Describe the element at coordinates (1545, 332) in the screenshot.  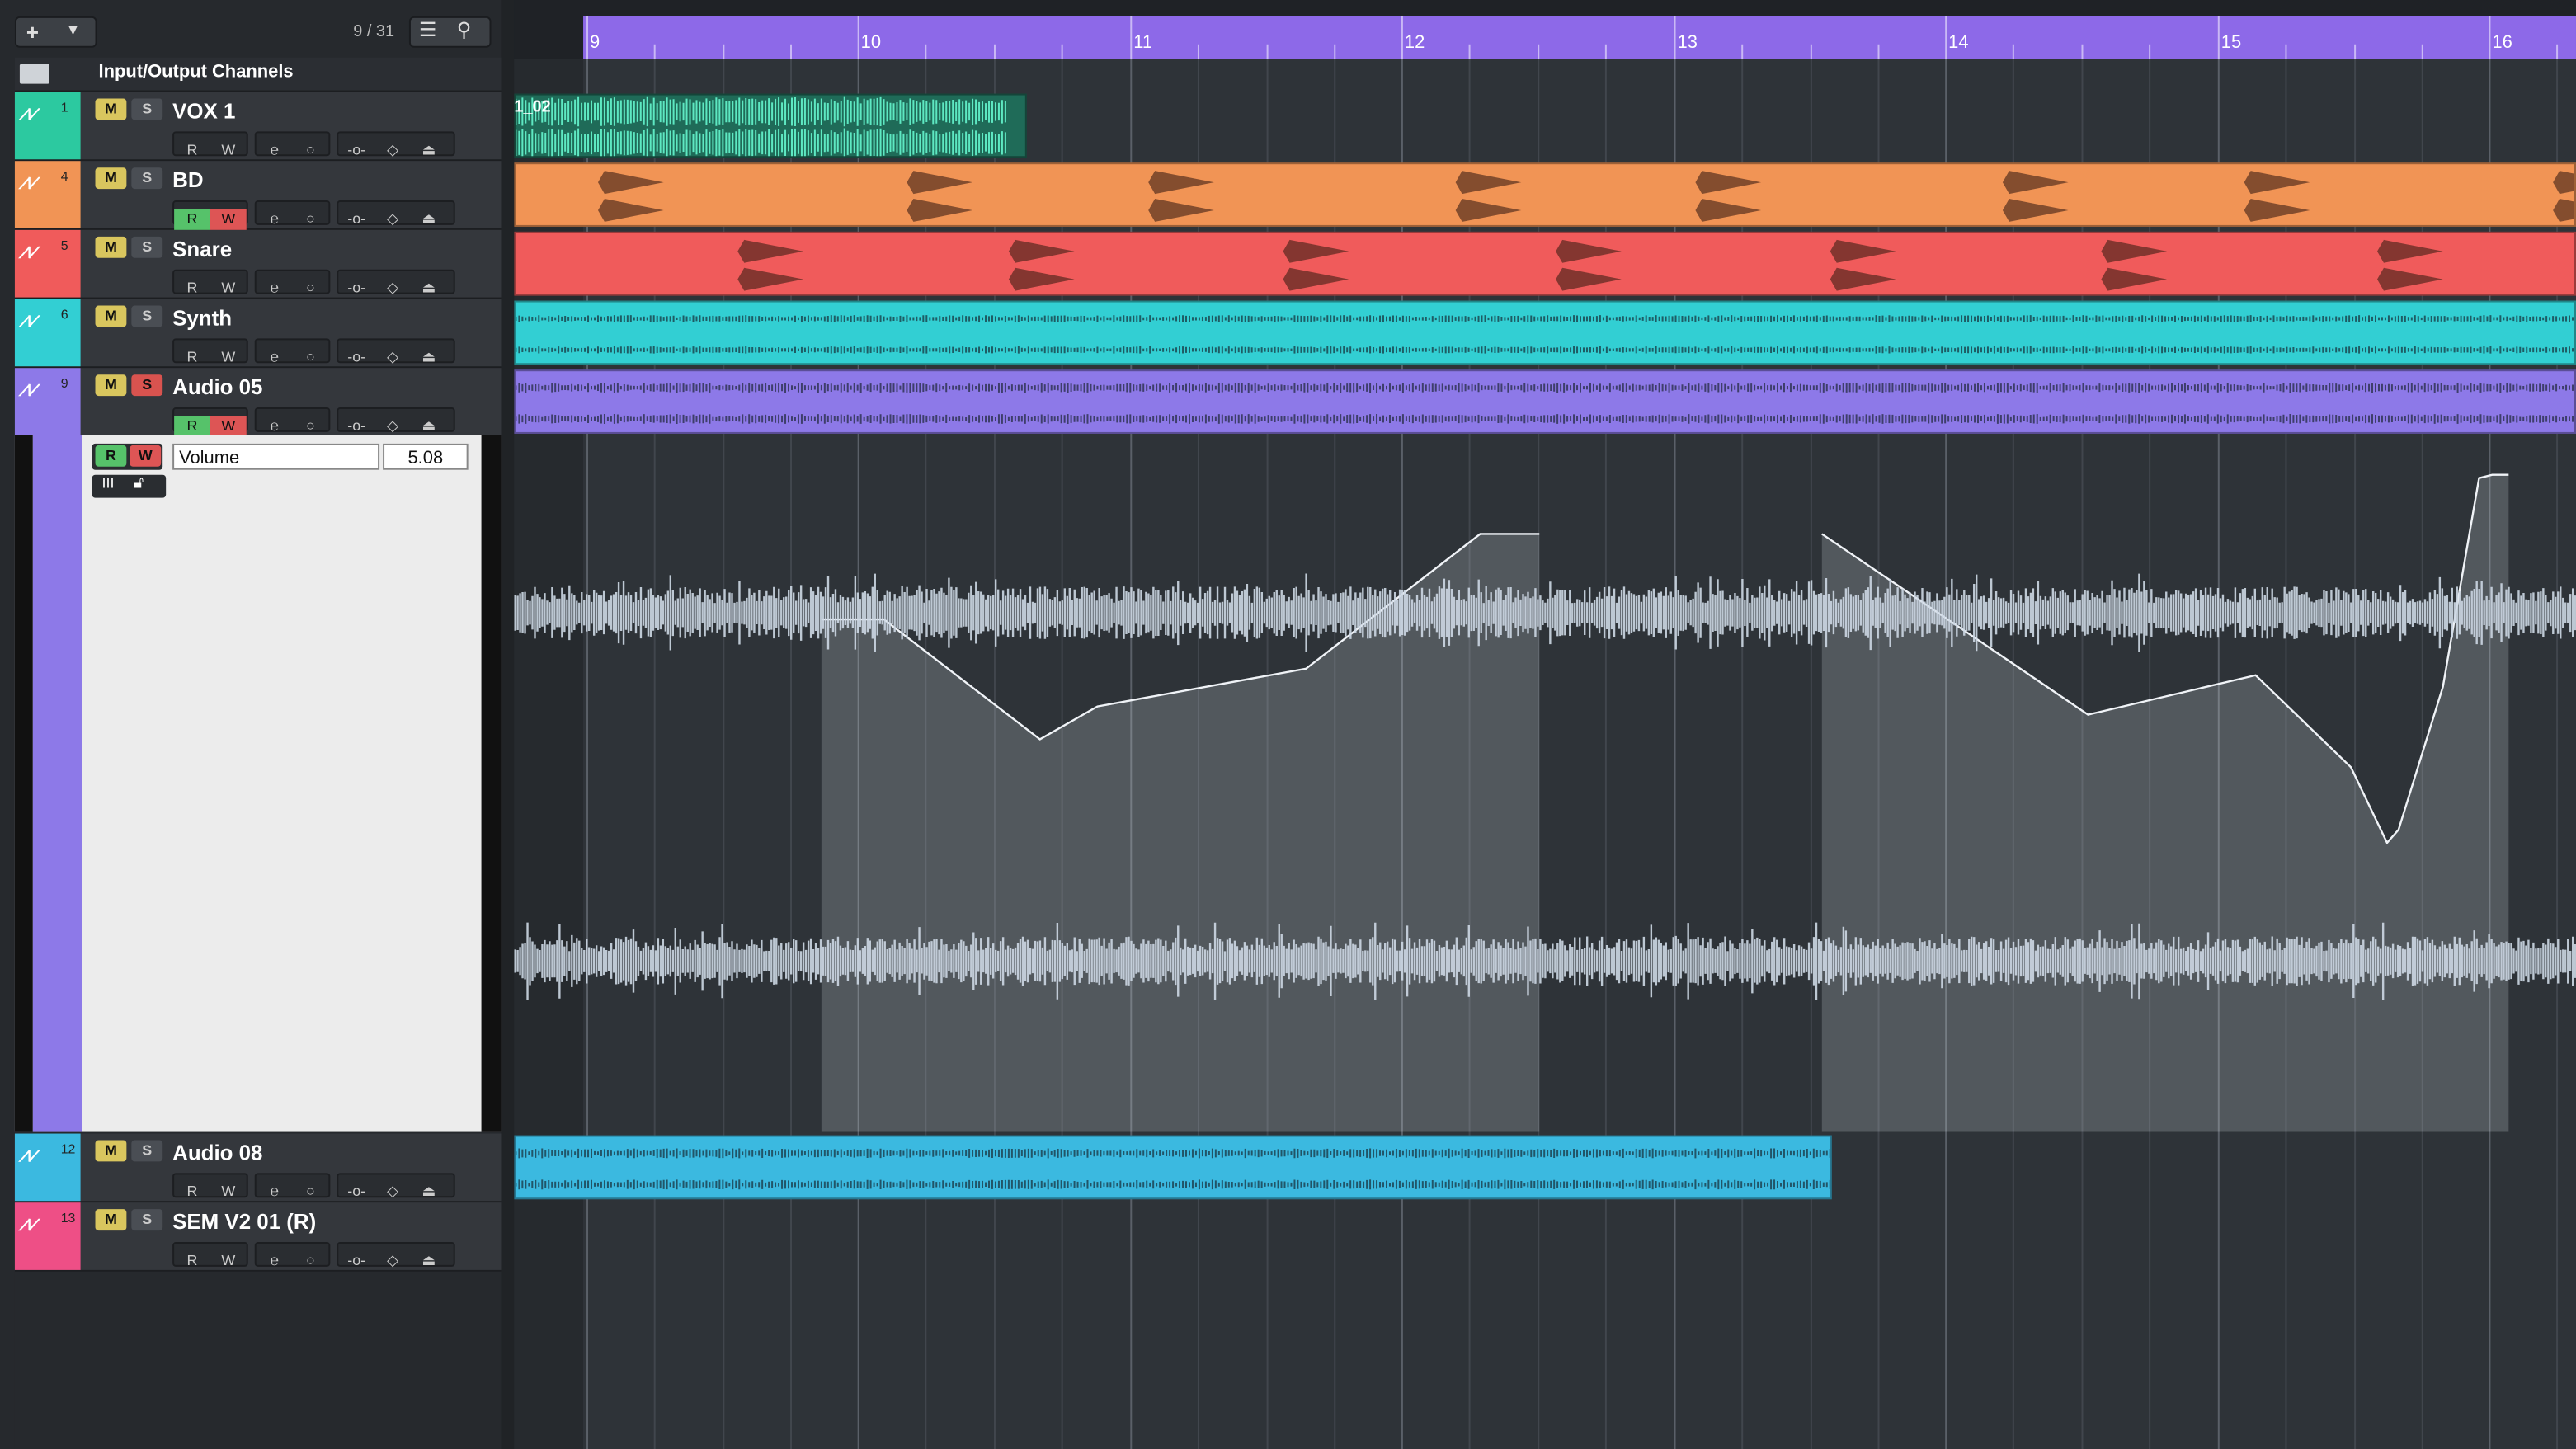
I see `audio-event-synth` at that location.